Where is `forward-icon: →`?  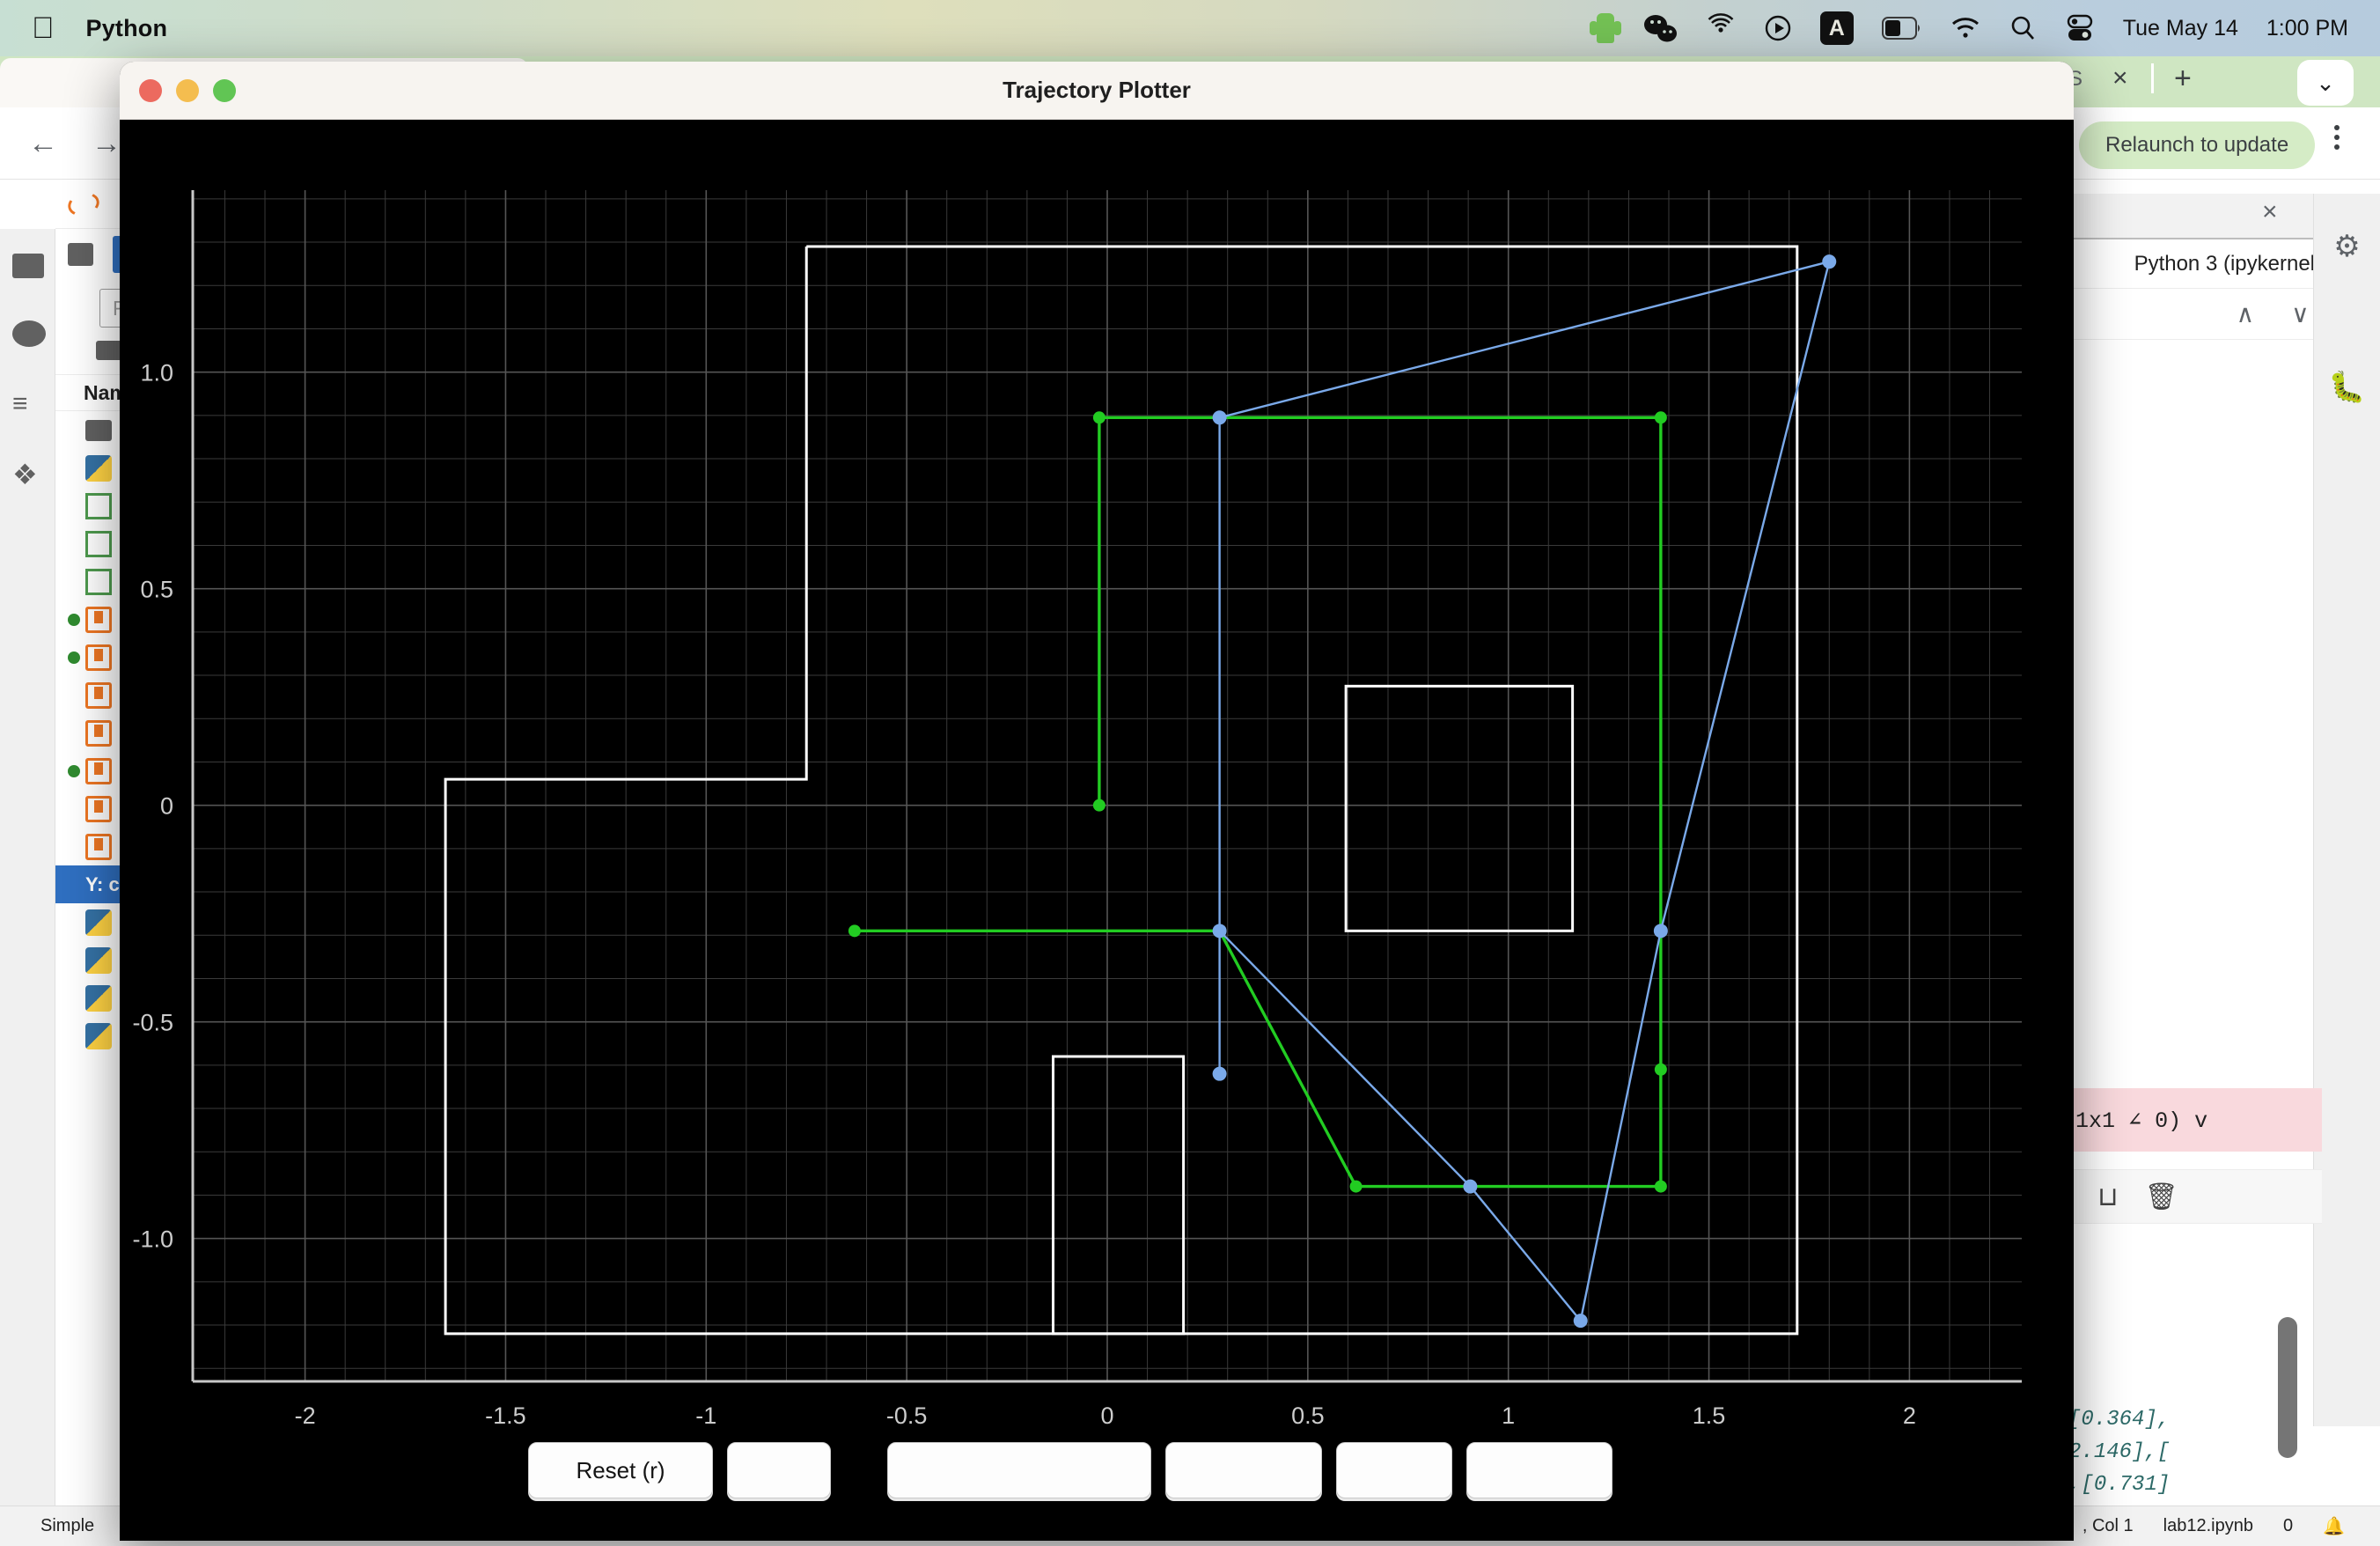
forward-icon: → is located at coordinates (106, 144).